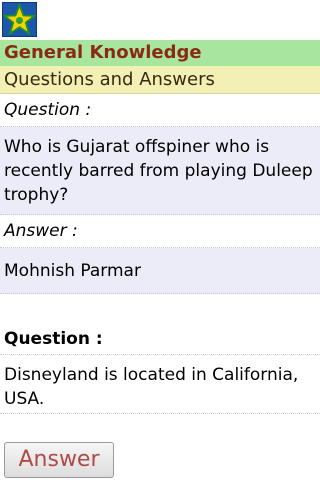 The width and height of the screenshot is (320, 480). I want to click on answer-text: Mohnish Parmar, so click(160, 271).